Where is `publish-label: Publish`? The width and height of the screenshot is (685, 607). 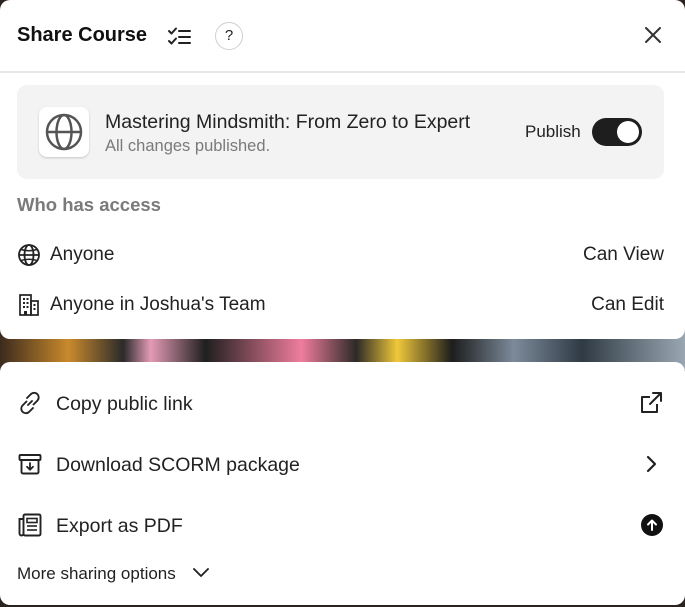
publish-label: Publish is located at coordinates (553, 131).